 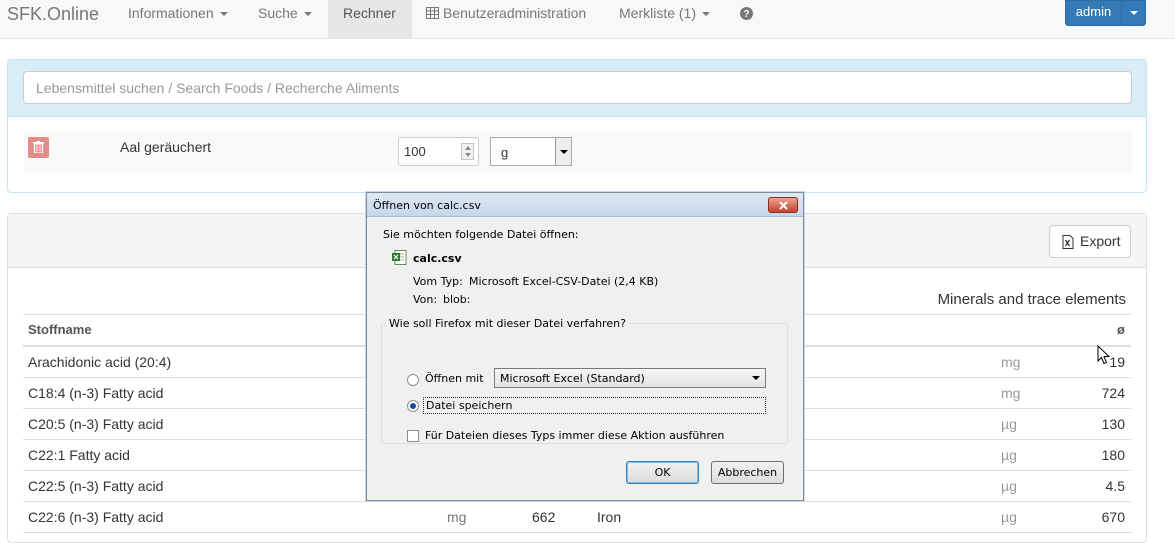 What do you see at coordinates (531, 151) in the screenshot?
I see `unit-select: g` at bounding box center [531, 151].